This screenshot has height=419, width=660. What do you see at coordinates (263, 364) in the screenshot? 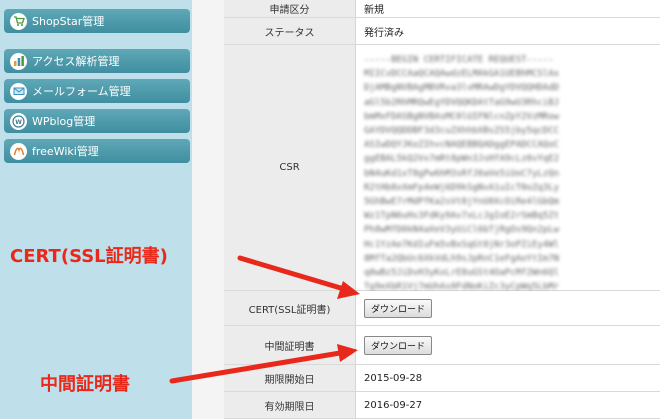
I see `arrow-to-intermediate` at bounding box center [263, 364].